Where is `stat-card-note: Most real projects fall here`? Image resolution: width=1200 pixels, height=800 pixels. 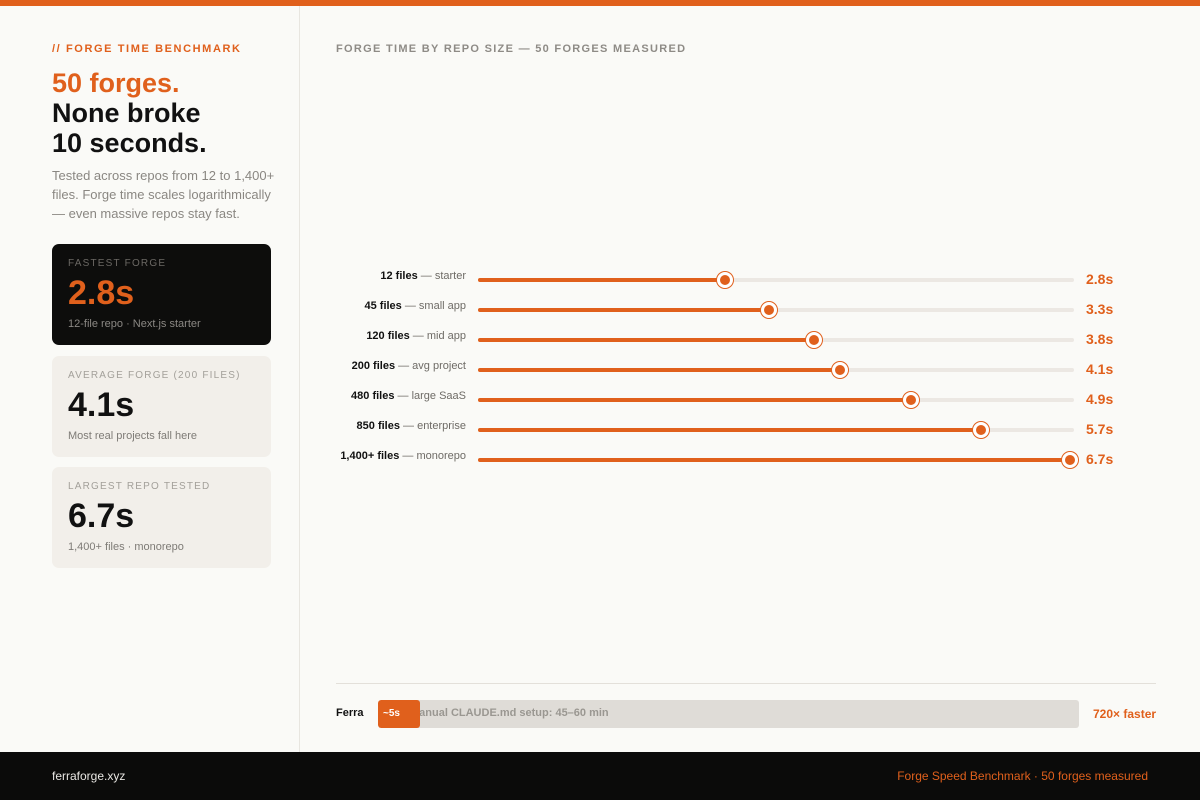 stat-card-note: Most real projects fall here is located at coordinates (132, 436).